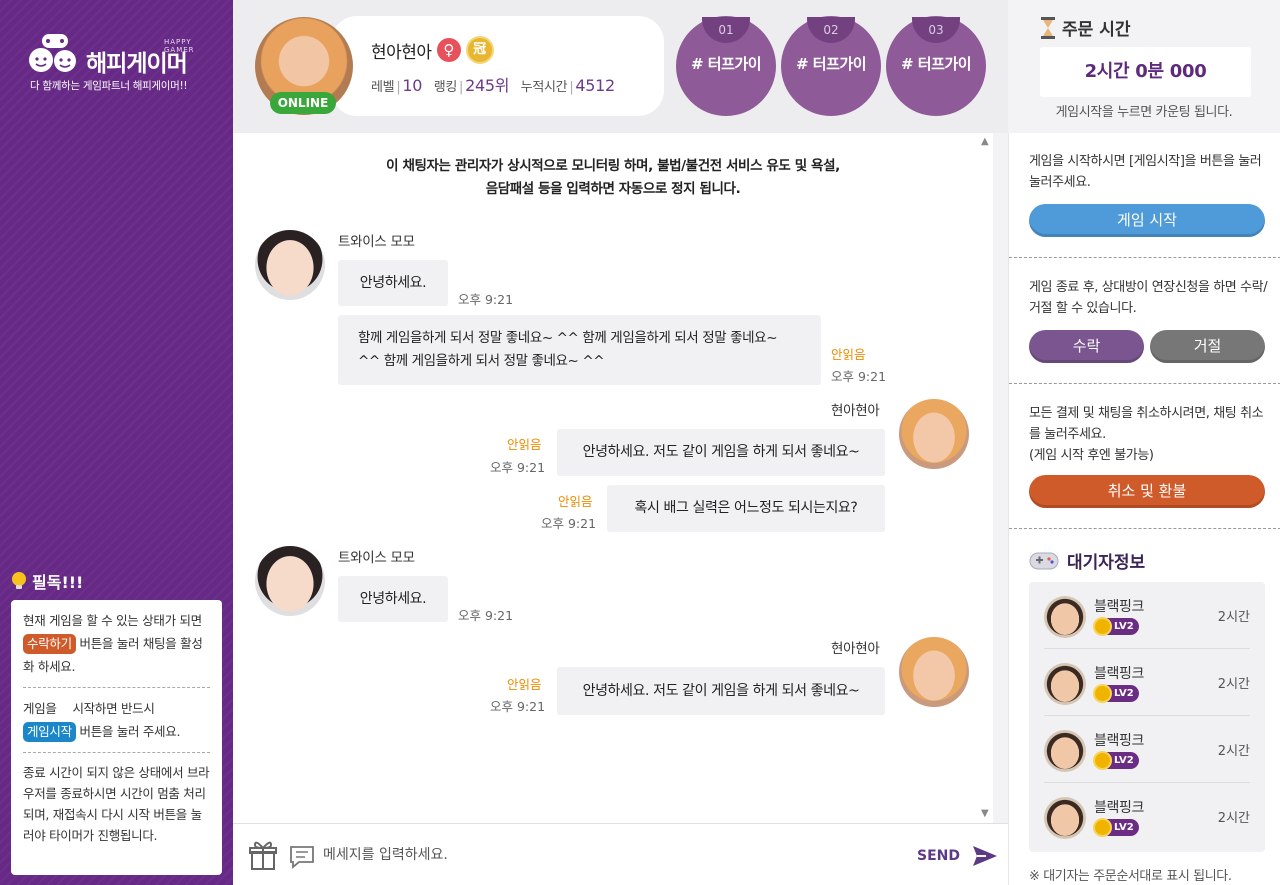 The image size is (1280, 885). Describe the element at coordinates (1048, 27) in the screenshot. I see `hourglass-icon` at that location.